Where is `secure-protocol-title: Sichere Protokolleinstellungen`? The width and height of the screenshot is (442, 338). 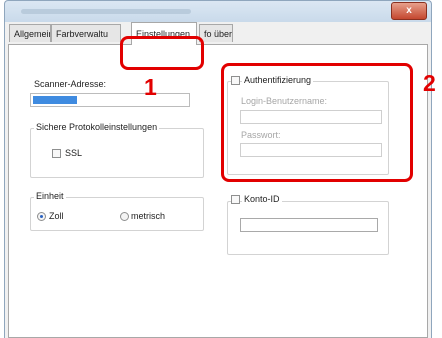 secure-protocol-title: Sichere Protokolleinstellungen is located at coordinates (97, 127).